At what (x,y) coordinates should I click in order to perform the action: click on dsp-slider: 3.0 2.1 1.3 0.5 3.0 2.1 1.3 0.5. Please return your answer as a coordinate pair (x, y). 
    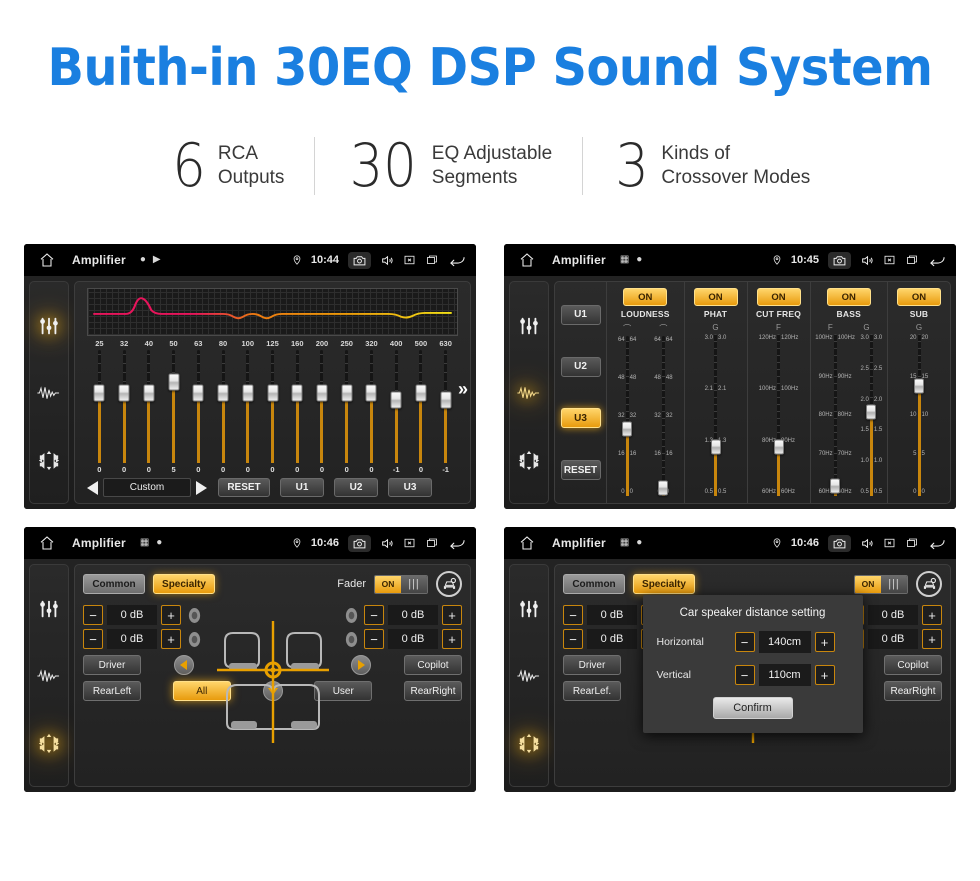
    Looking at the image, I should click on (715, 415).